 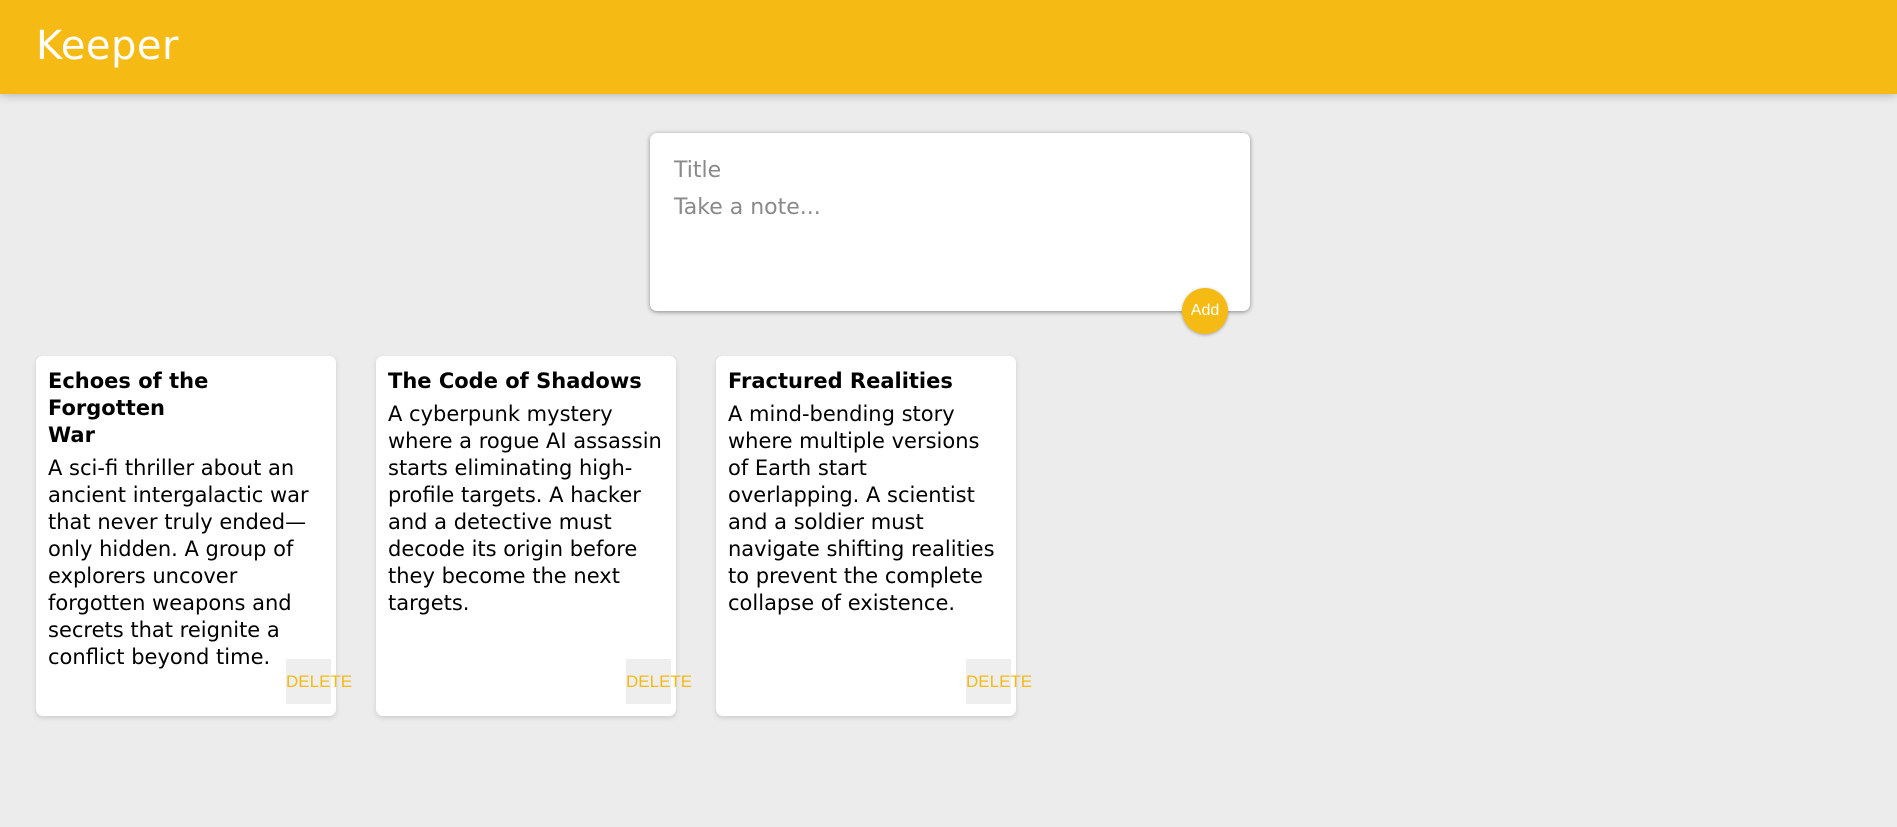 I want to click on app-title: Keeper, so click(x=107, y=46).